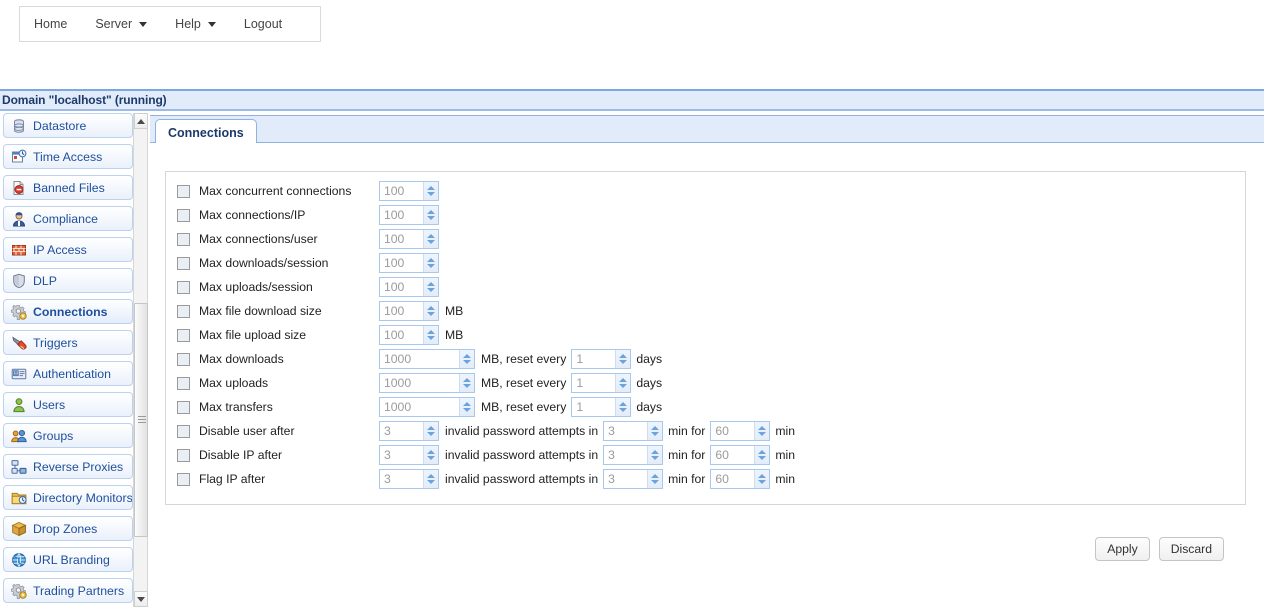 This screenshot has width=1264, height=607. What do you see at coordinates (68, 311) in the screenshot?
I see `sidebar-item-connections: Connections` at bounding box center [68, 311].